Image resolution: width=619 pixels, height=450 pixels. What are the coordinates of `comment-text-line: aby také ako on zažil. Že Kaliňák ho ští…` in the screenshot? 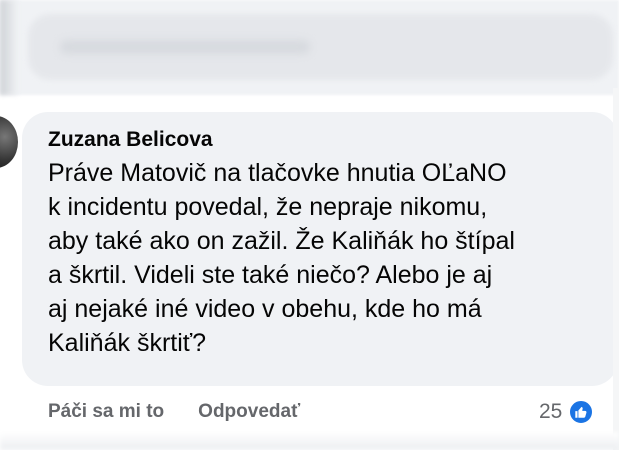 It's located at (281, 241).